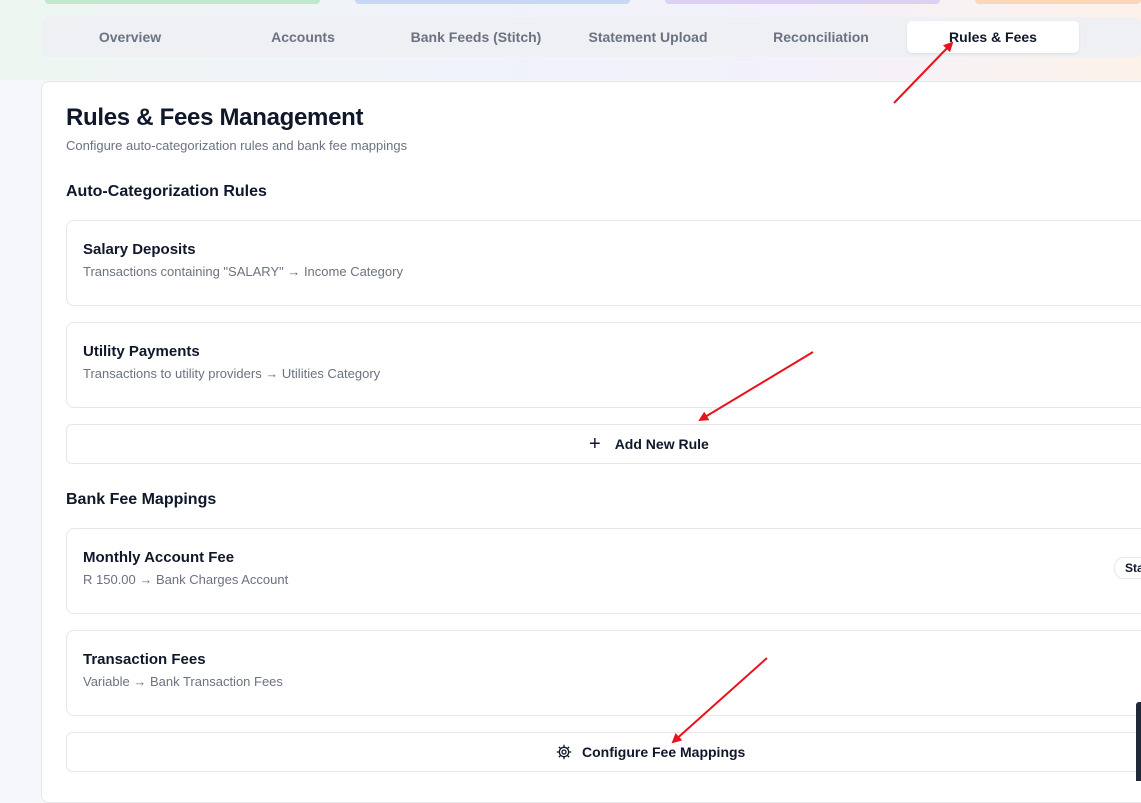 The image size is (1141, 803). Describe the element at coordinates (144, 659) in the screenshot. I see `fee-name: Transaction Fees` at that location.